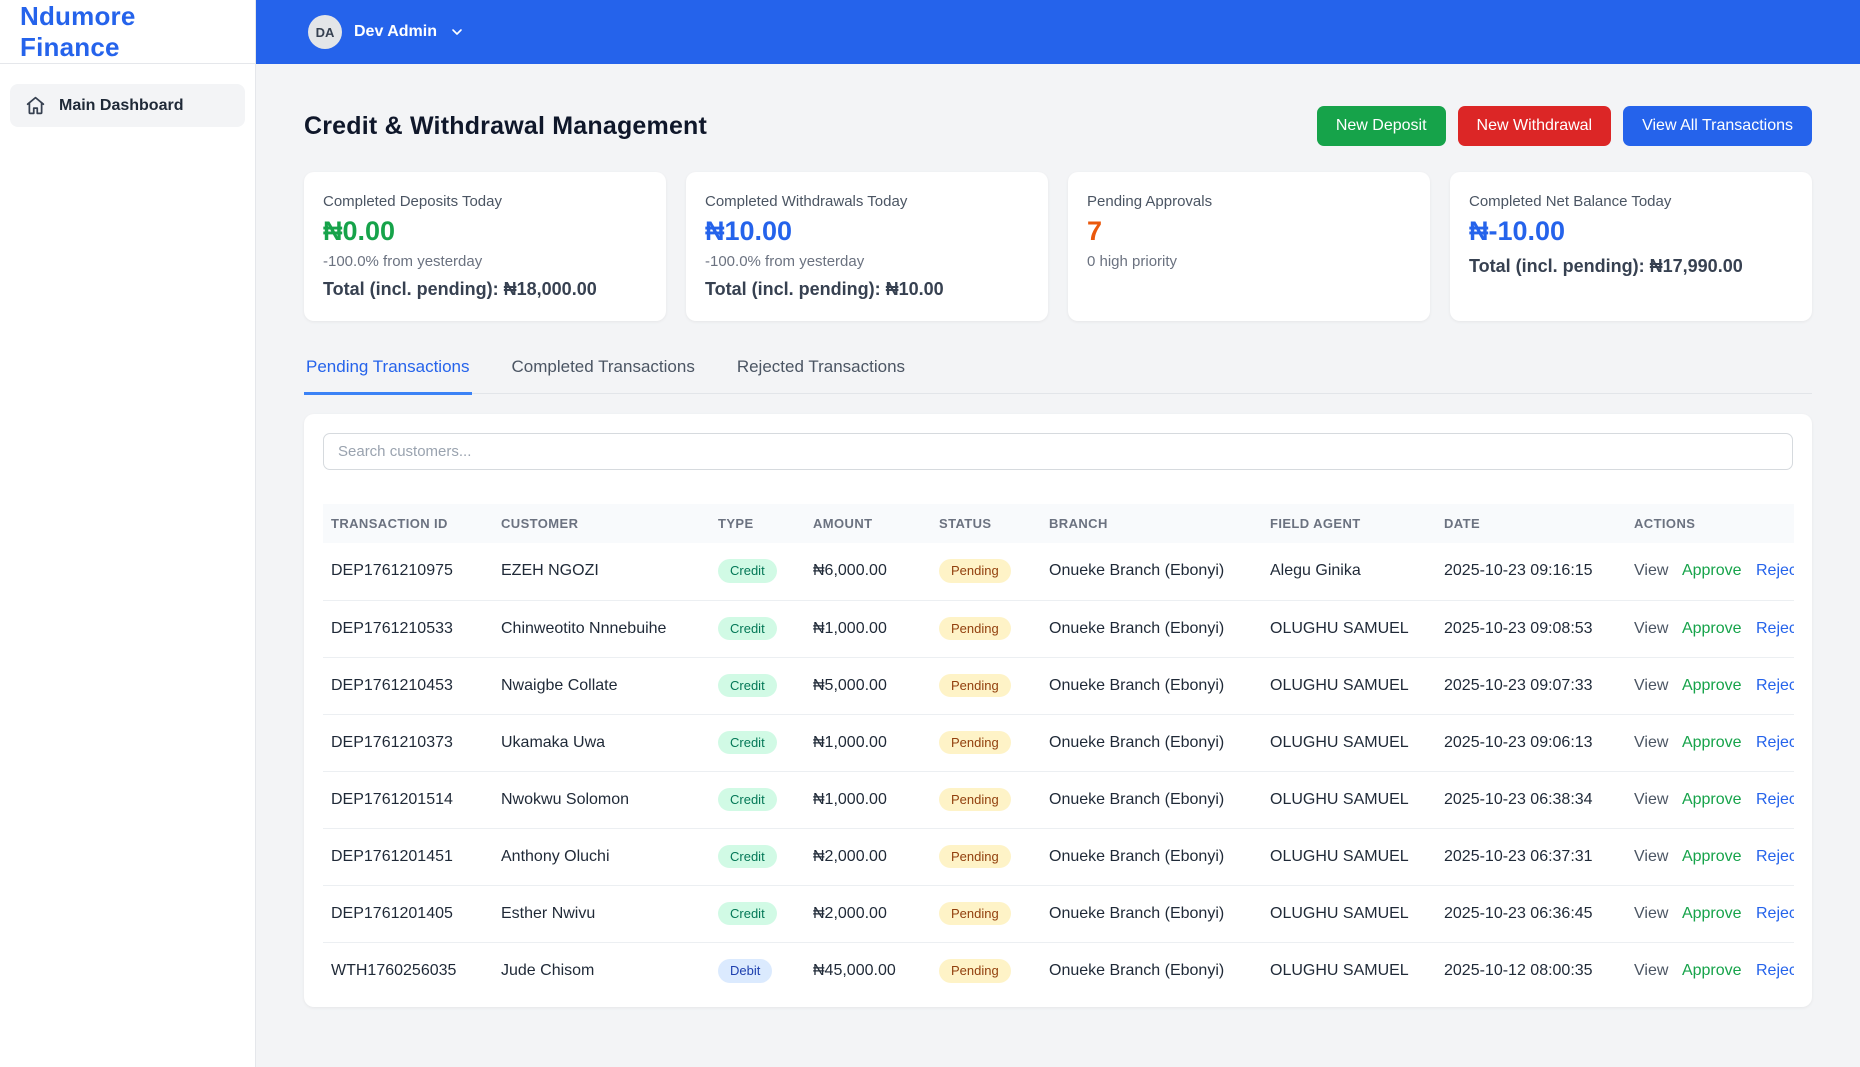 This screenshot has height=1067, width=1860. Describe the element at coordinates (601, 523) in the screenshot. I see `col-customer: CUSTOMER` at that location.